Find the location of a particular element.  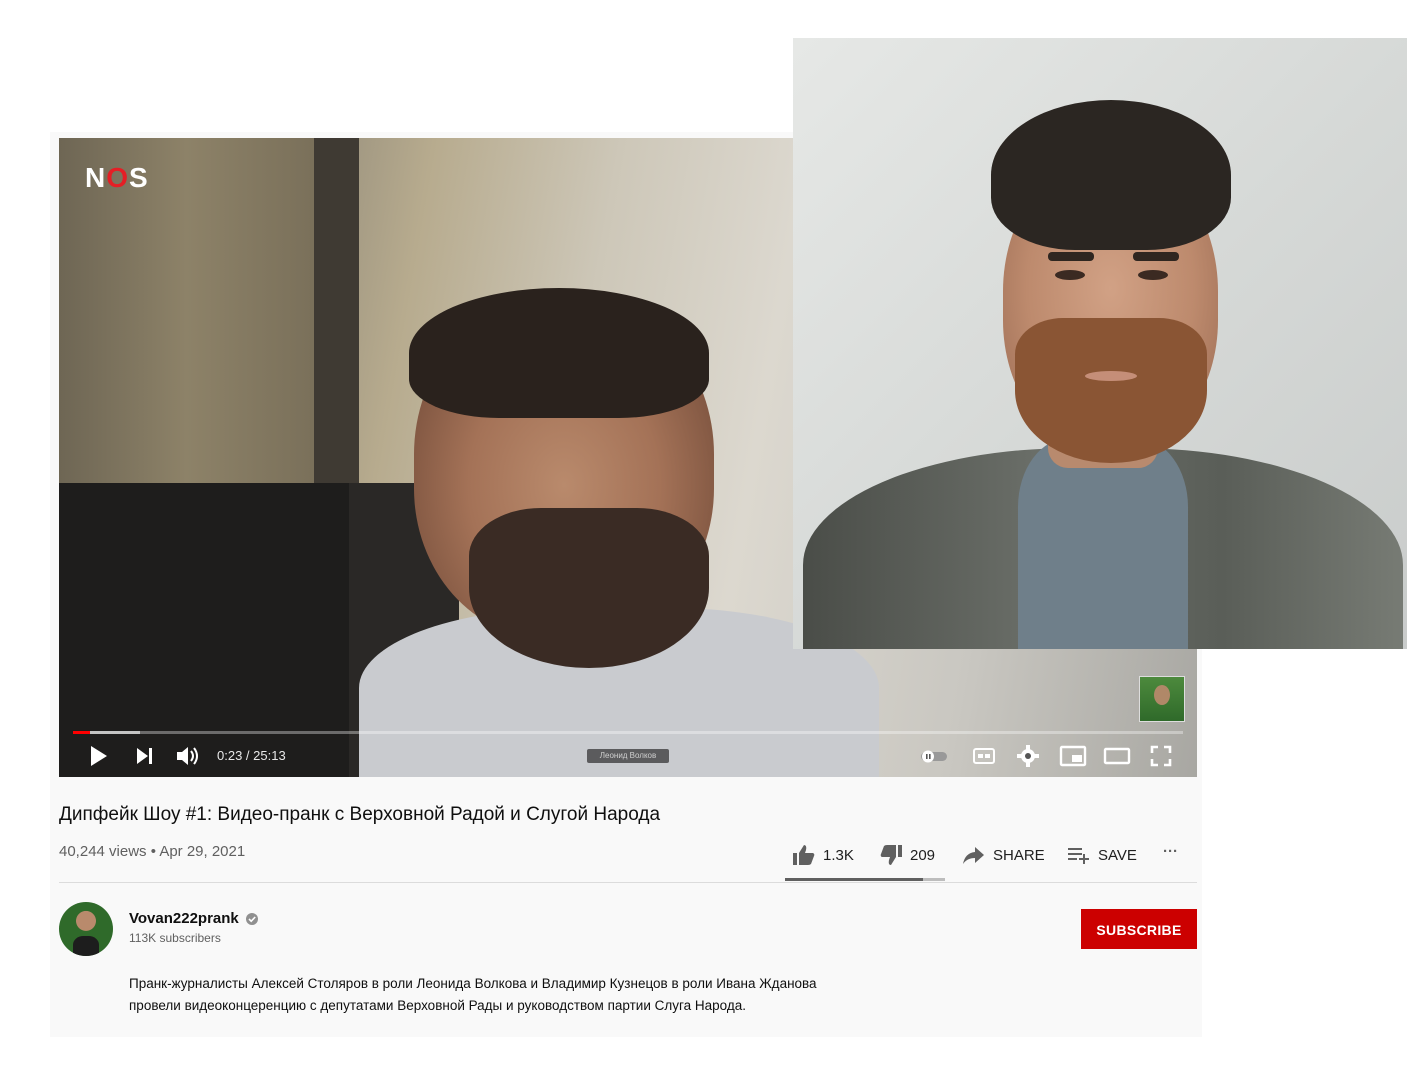

like-dislike-ratio-bar is located at coordinates (865, 879).